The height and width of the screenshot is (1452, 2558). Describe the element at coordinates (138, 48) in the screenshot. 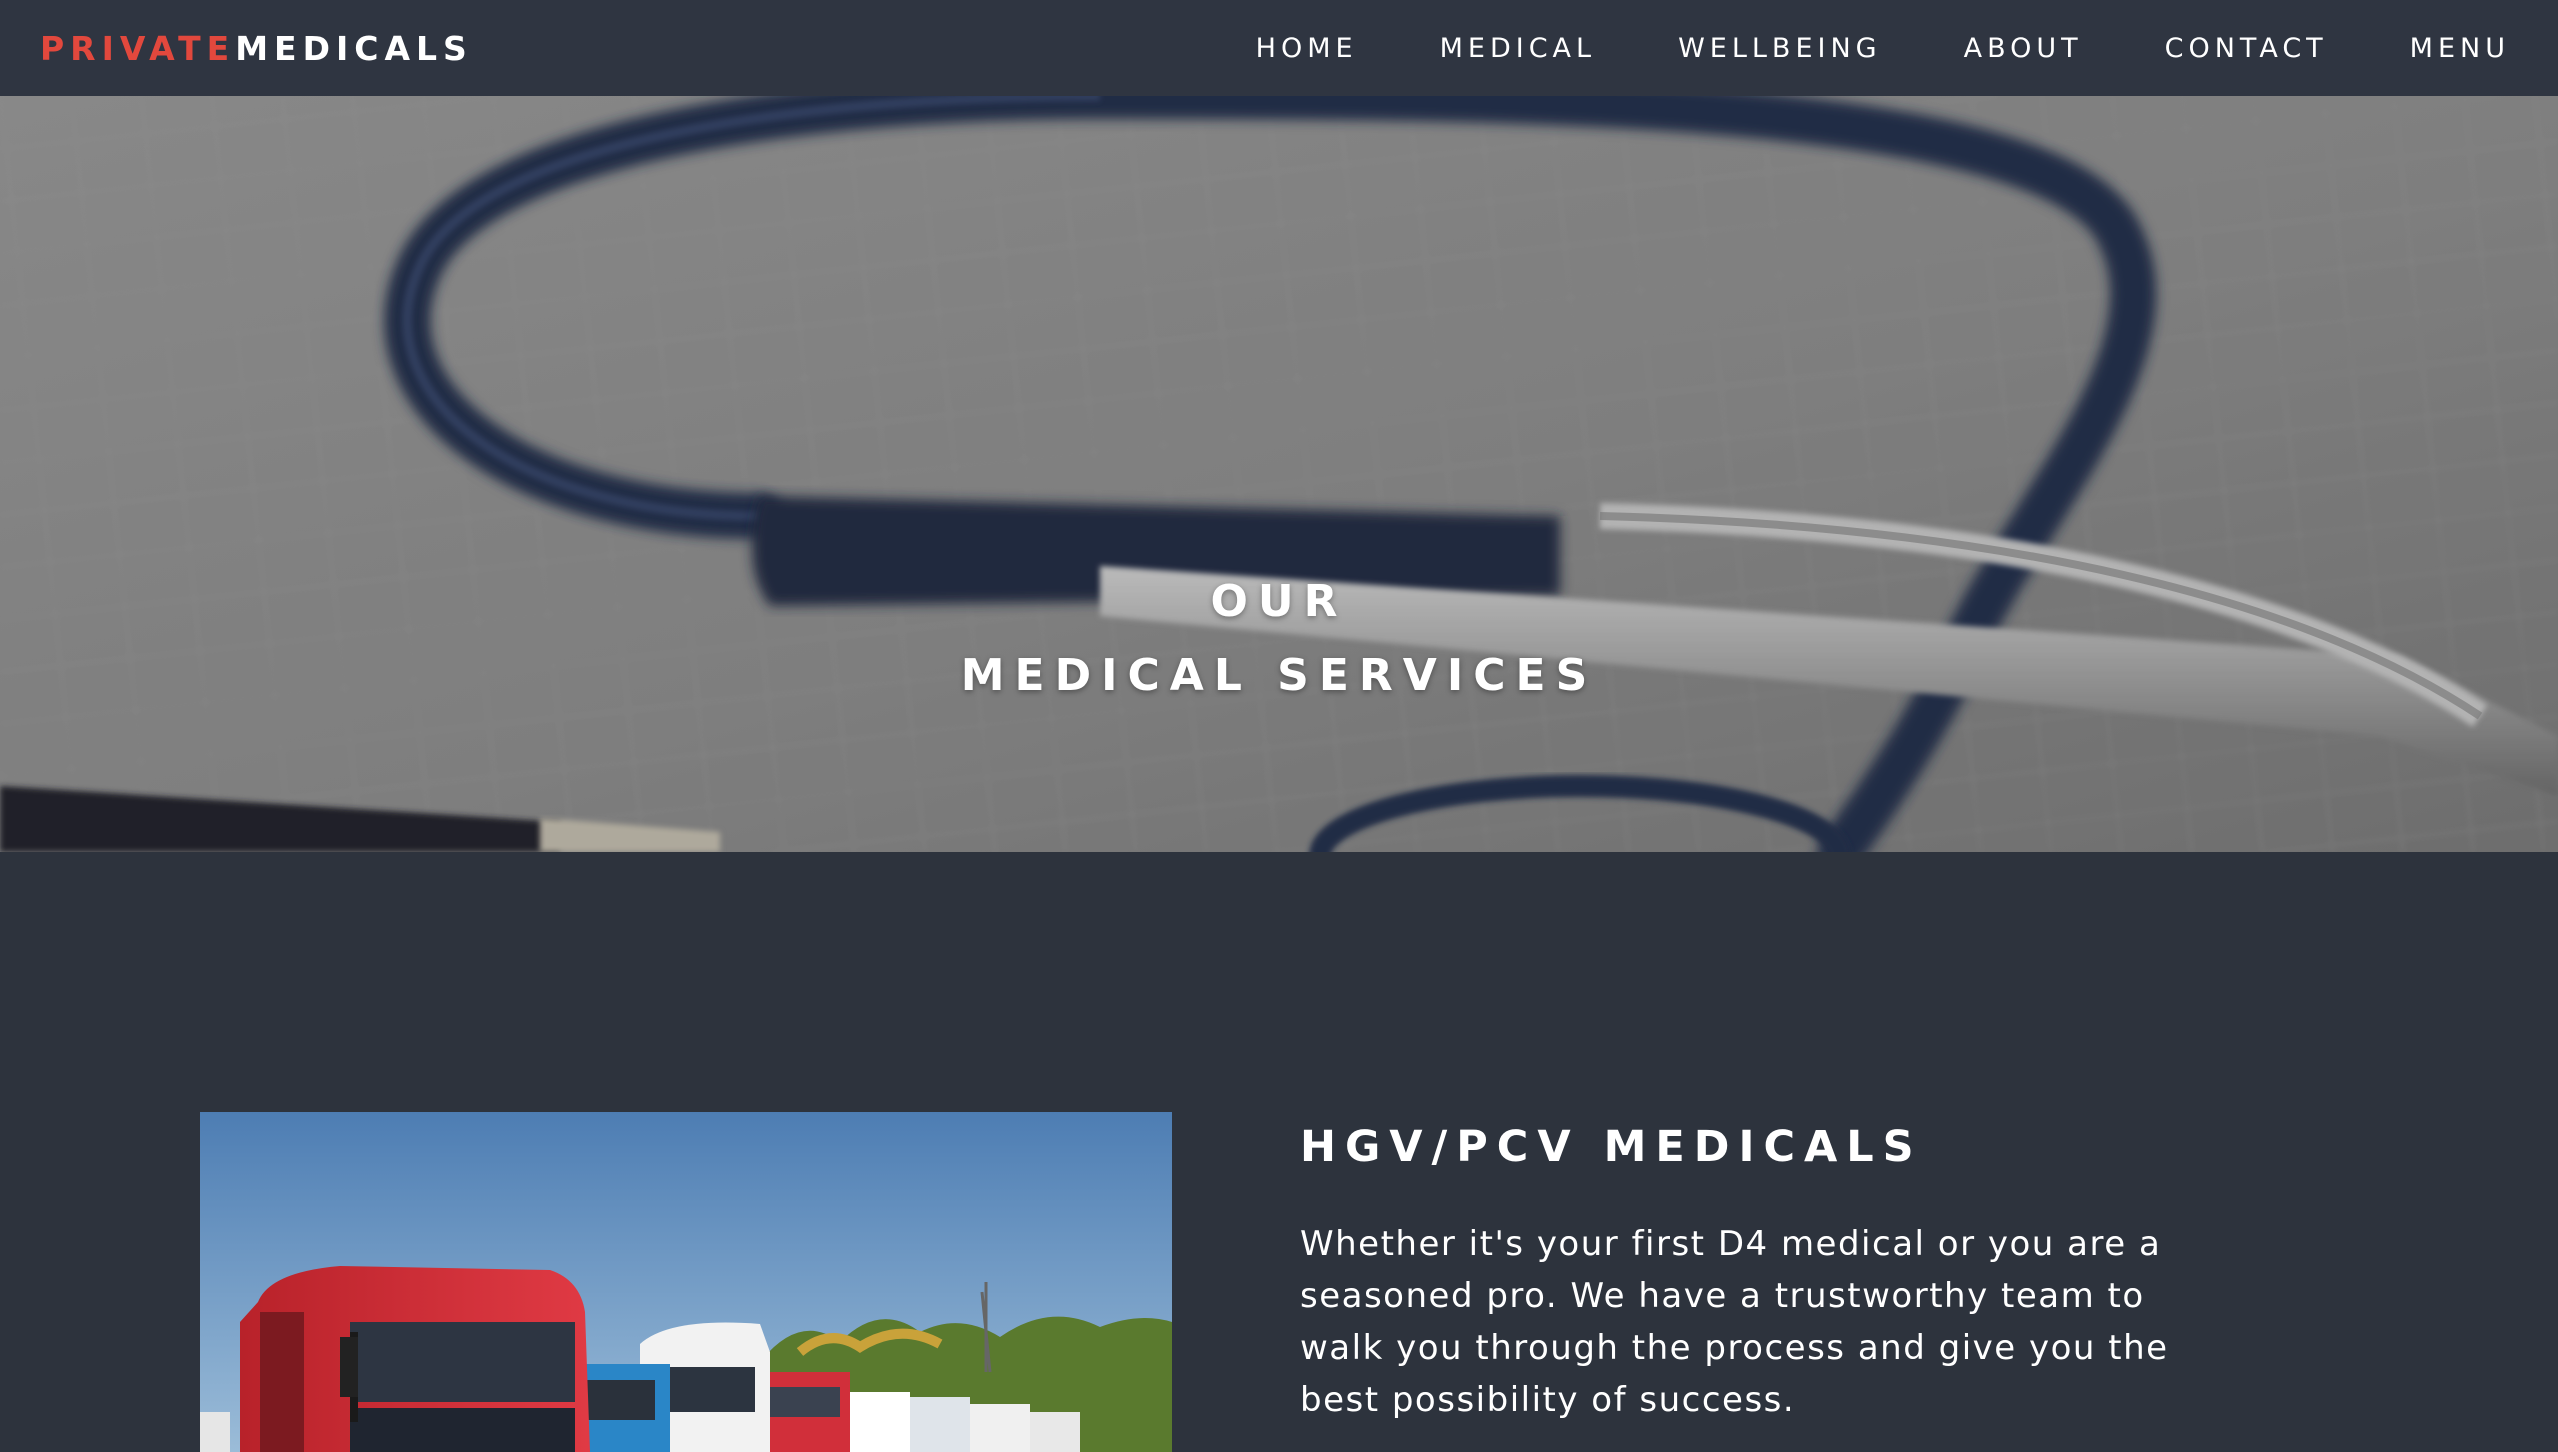

I see `logo-text-private: PRIVATE` at that location.